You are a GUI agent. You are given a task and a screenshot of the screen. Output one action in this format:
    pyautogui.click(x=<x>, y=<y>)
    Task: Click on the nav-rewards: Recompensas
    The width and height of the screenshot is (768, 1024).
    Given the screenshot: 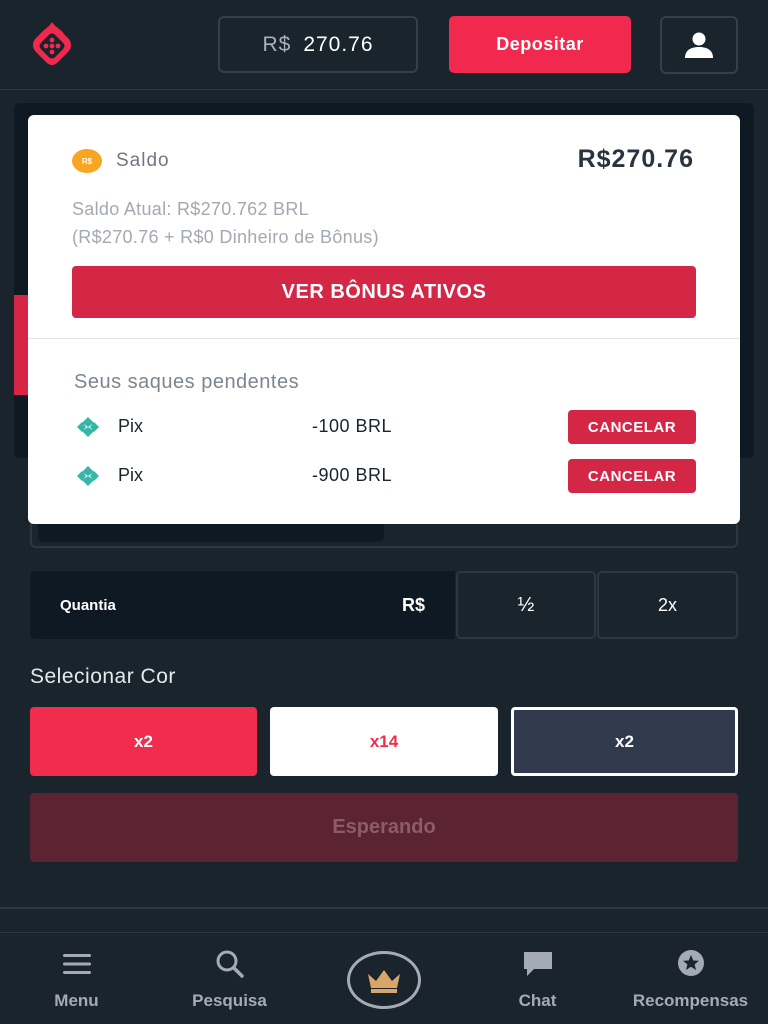 What is the action you would take?
    pyautogui.click(x=690, y=978)
    